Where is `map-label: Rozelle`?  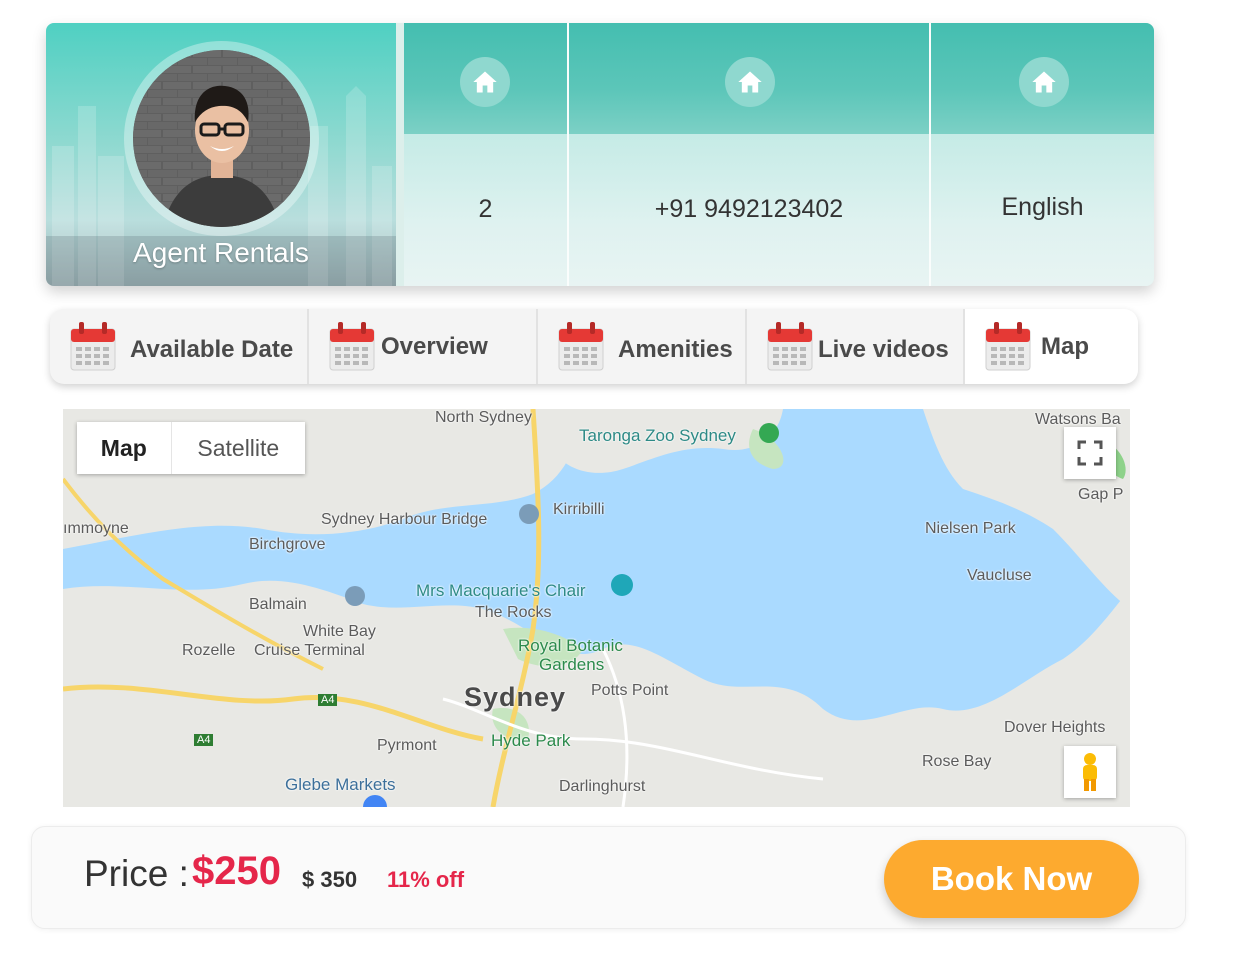 map-label: Rozelle is located at coordinates (209, 650).